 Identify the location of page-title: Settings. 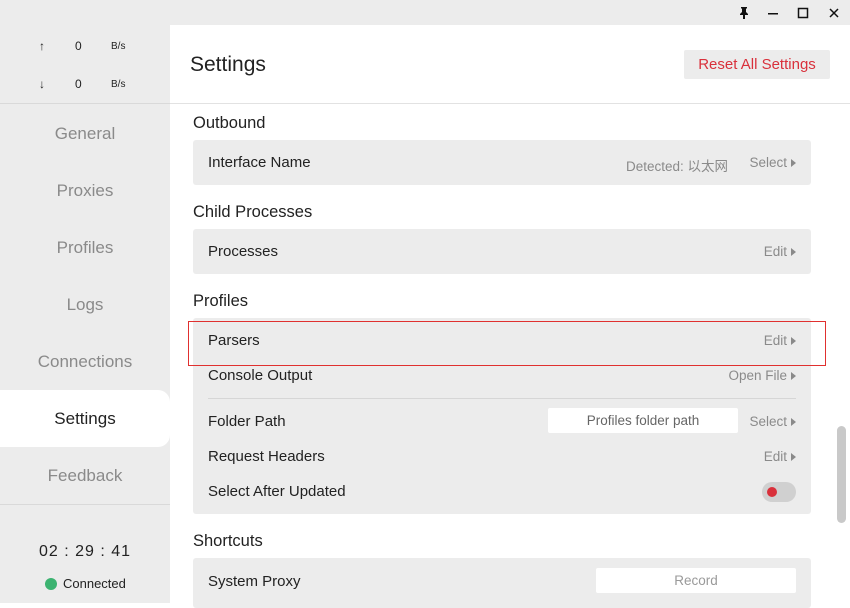
(228, 64).